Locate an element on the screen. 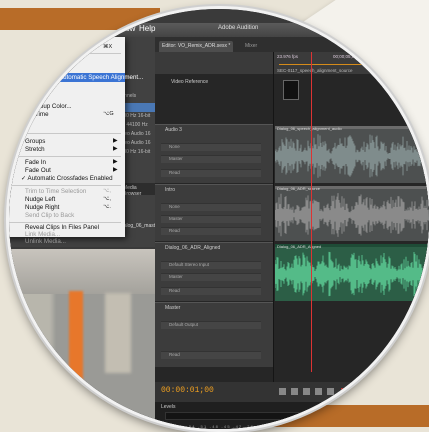  video-thumbnail-icon is located at coordinates (291, 90).